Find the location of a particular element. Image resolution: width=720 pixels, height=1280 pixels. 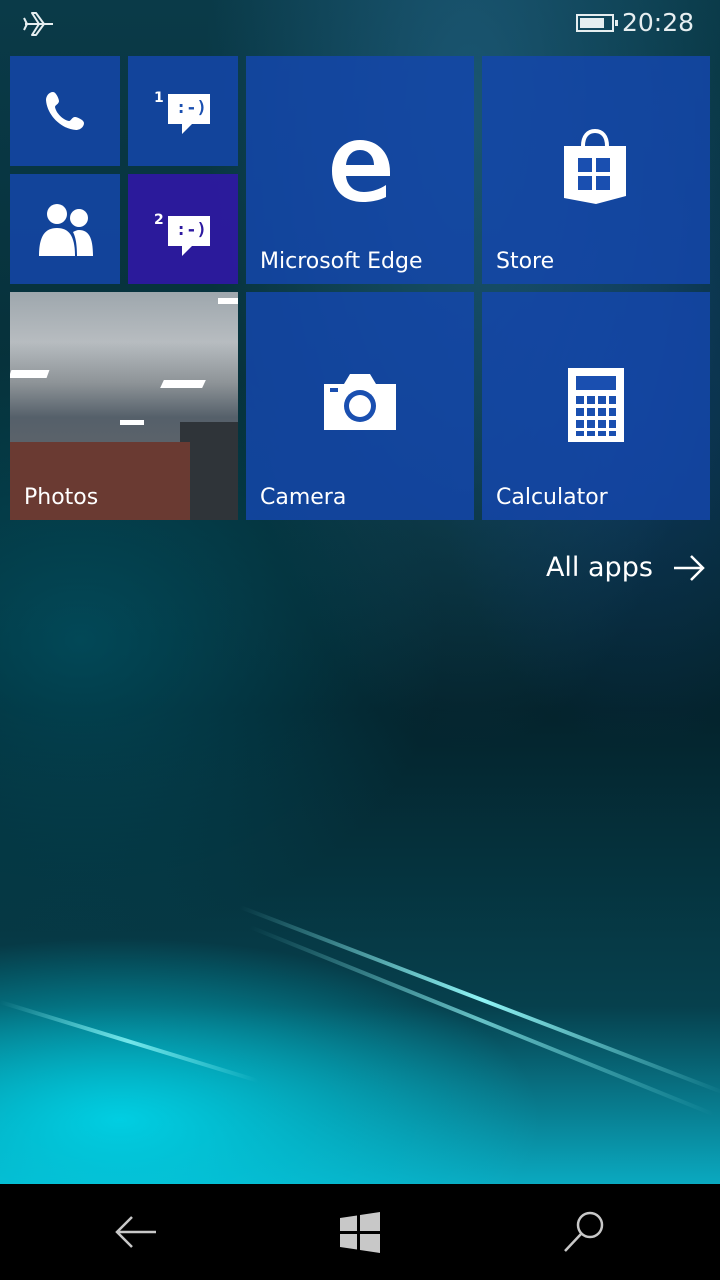

tile-calculator: Calculator is located at coordinates (596, 406).